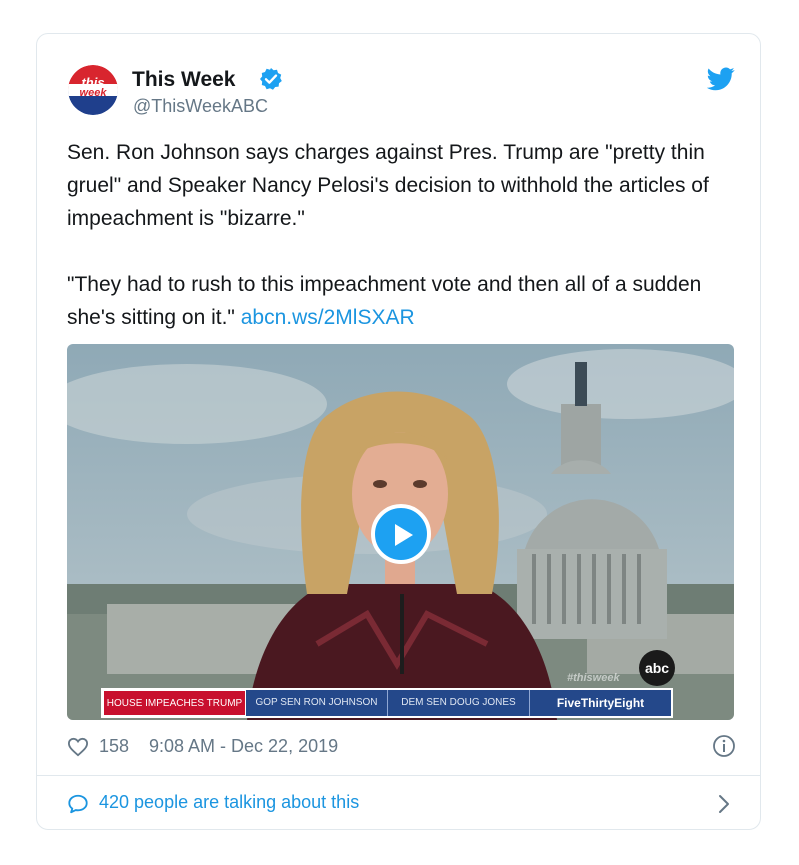 This screenshot has height=865, width=799. What do you see at coordinates (94, 93) in the screenshot?
I see `avatar-text-bottom: week` at bounding box center [94, 93].